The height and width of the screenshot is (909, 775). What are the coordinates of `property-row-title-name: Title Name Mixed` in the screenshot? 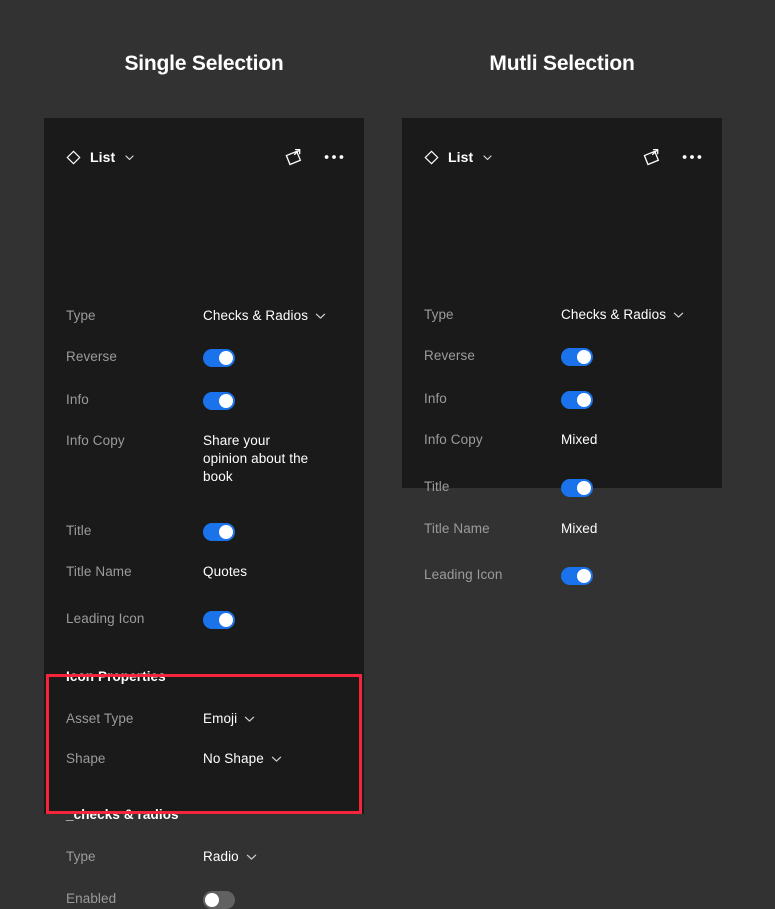 It's located at (562, 529).